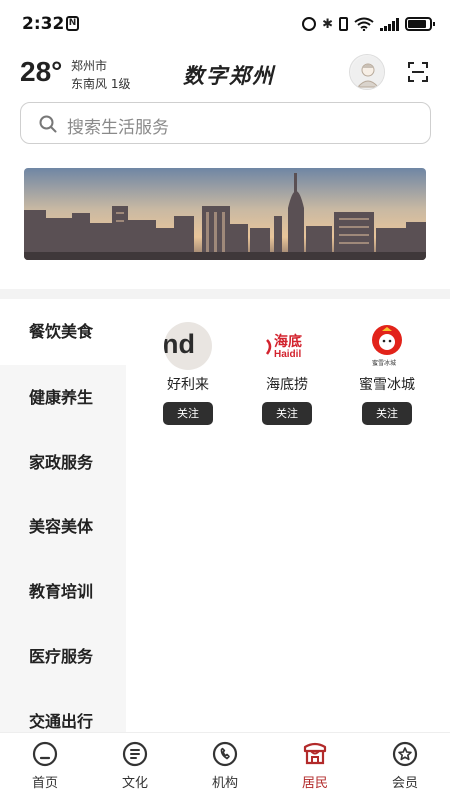 The image size is (450, 800). Describe the element at coordinates (364, 24) in the screenshot. I see `wifi-icon` at that location.